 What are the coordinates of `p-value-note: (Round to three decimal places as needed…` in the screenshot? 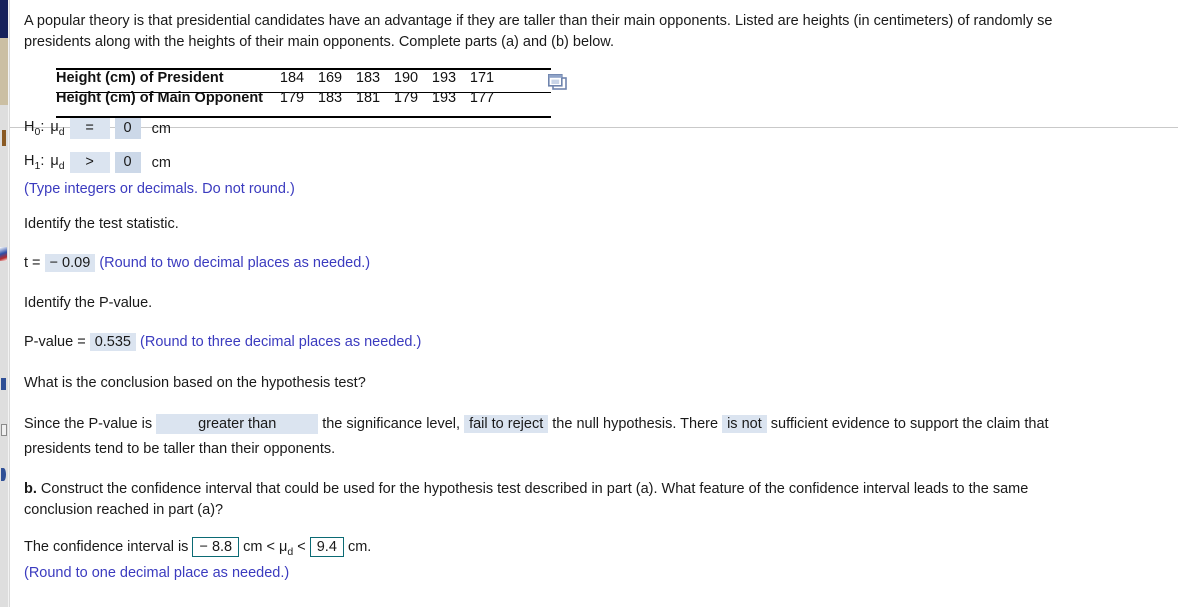 It's located at (281, 342).